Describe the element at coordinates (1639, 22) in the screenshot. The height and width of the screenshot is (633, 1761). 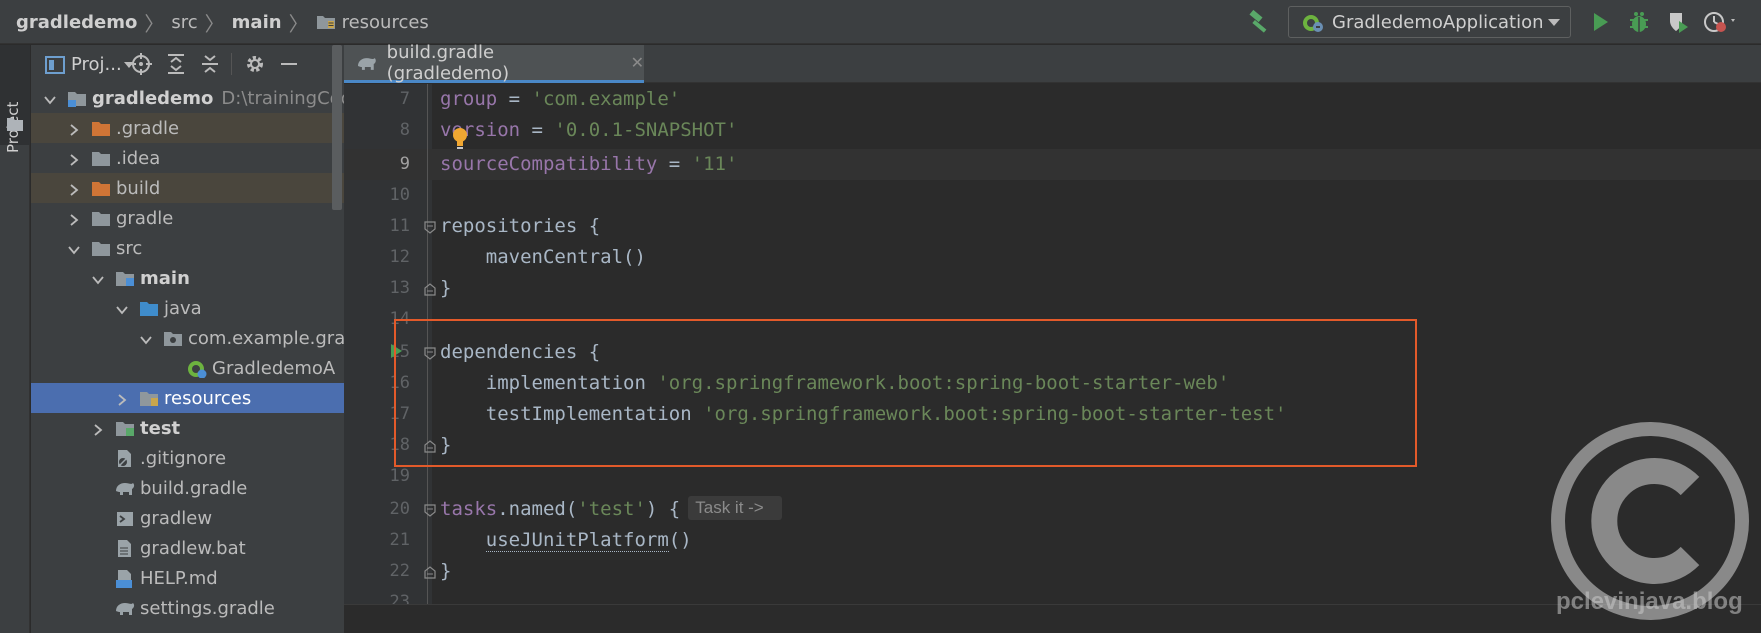
I see `debug-icon` at that location.